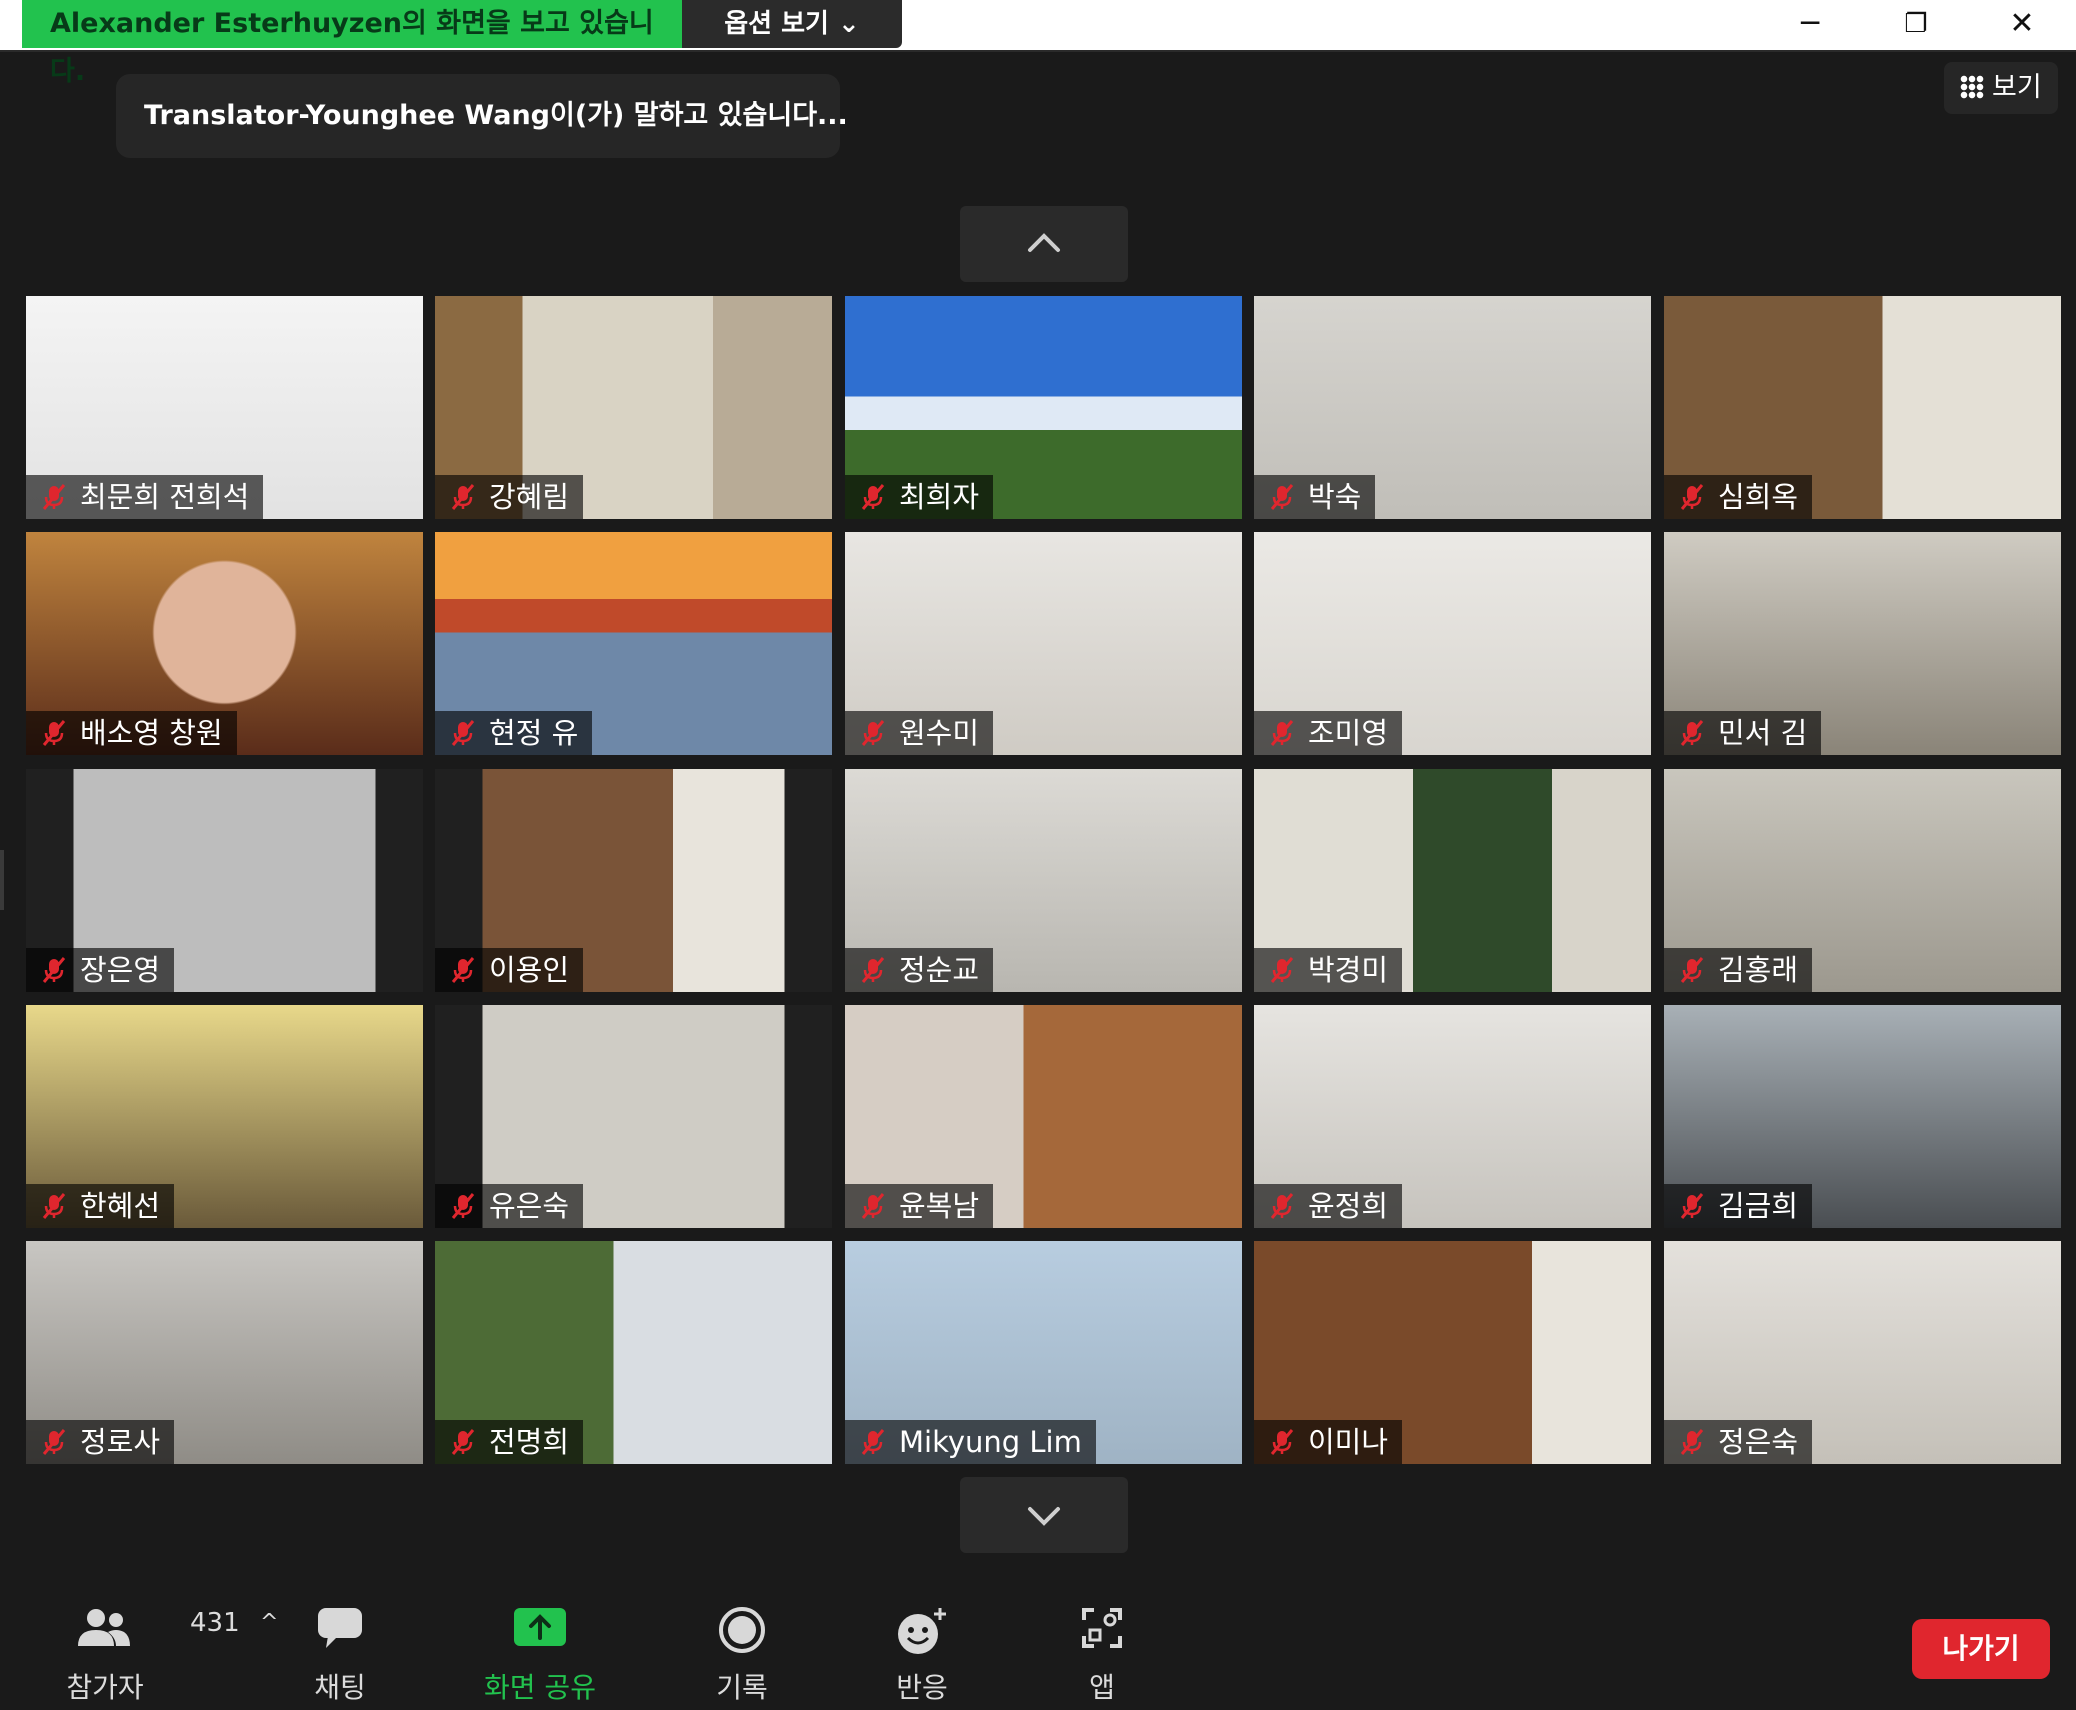  What do you see at coordinates (1916, 24) in the screenshot?
I see `restore-icon: ❐` at bounding box center [1916, 24].